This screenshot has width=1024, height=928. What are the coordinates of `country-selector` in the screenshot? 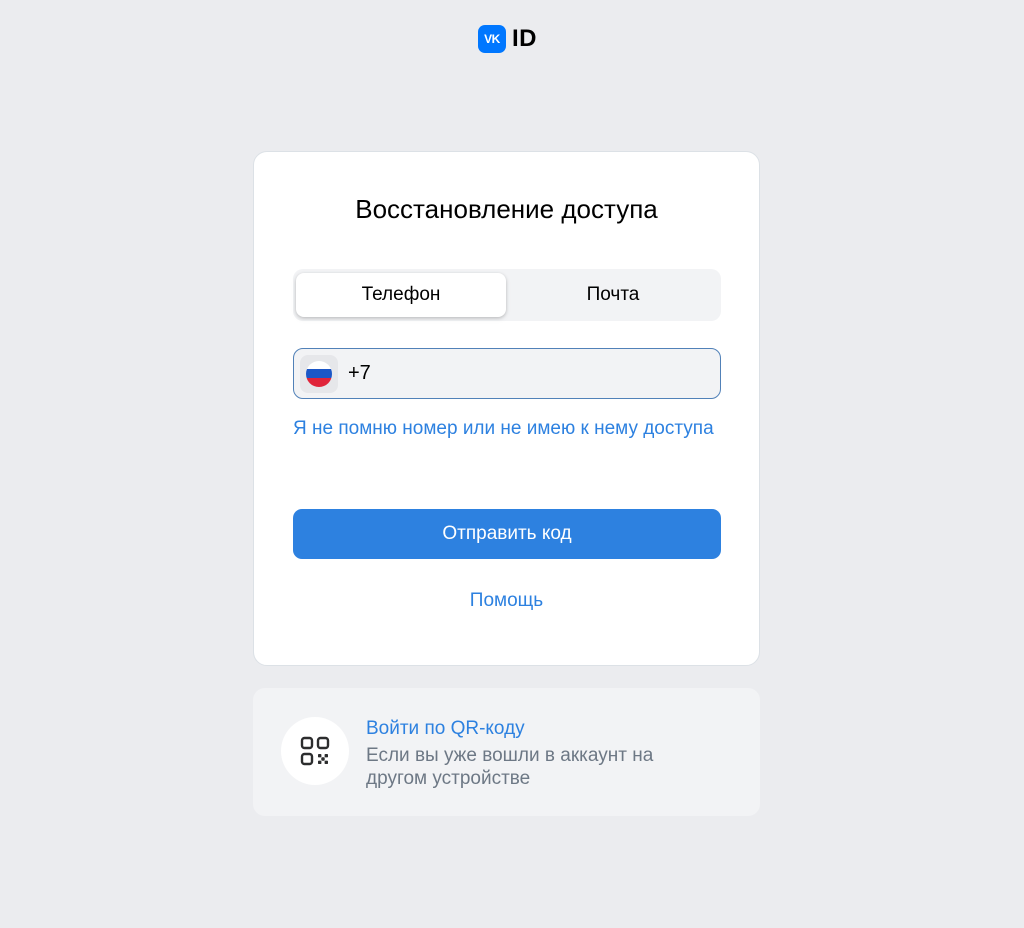 It's located at (319, 373).